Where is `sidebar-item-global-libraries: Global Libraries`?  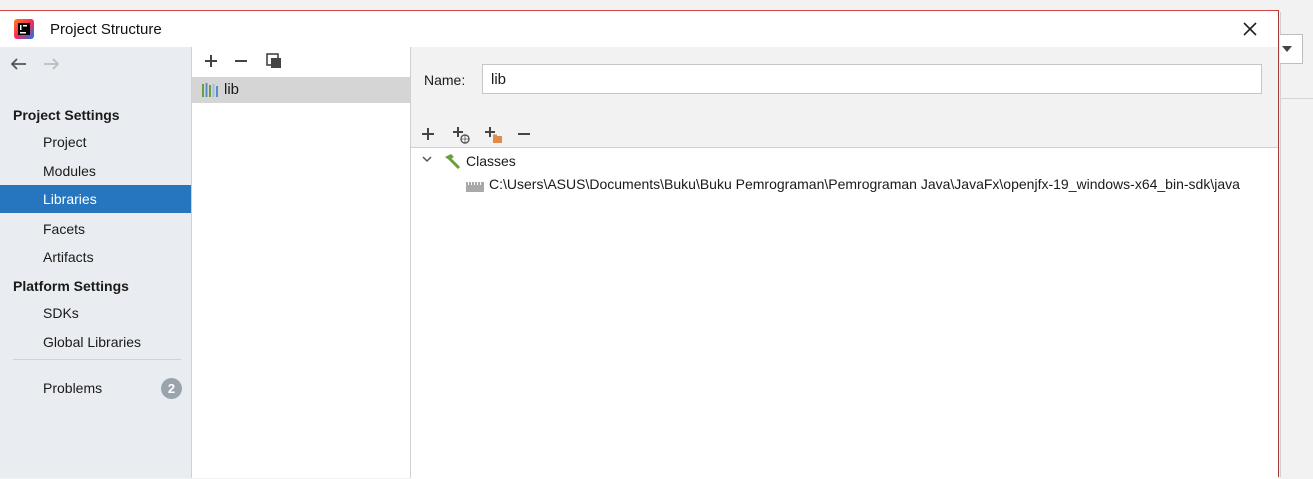
sidebar-item-global-libraries: Global Libraries is located at coordinates (95, 342).